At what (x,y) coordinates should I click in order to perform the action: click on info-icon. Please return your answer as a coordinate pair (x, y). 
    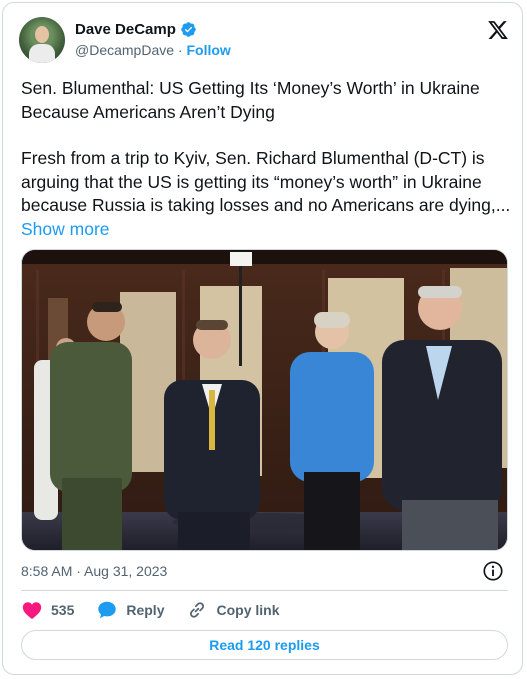
    Looking at the image, I should click on (493, 571).